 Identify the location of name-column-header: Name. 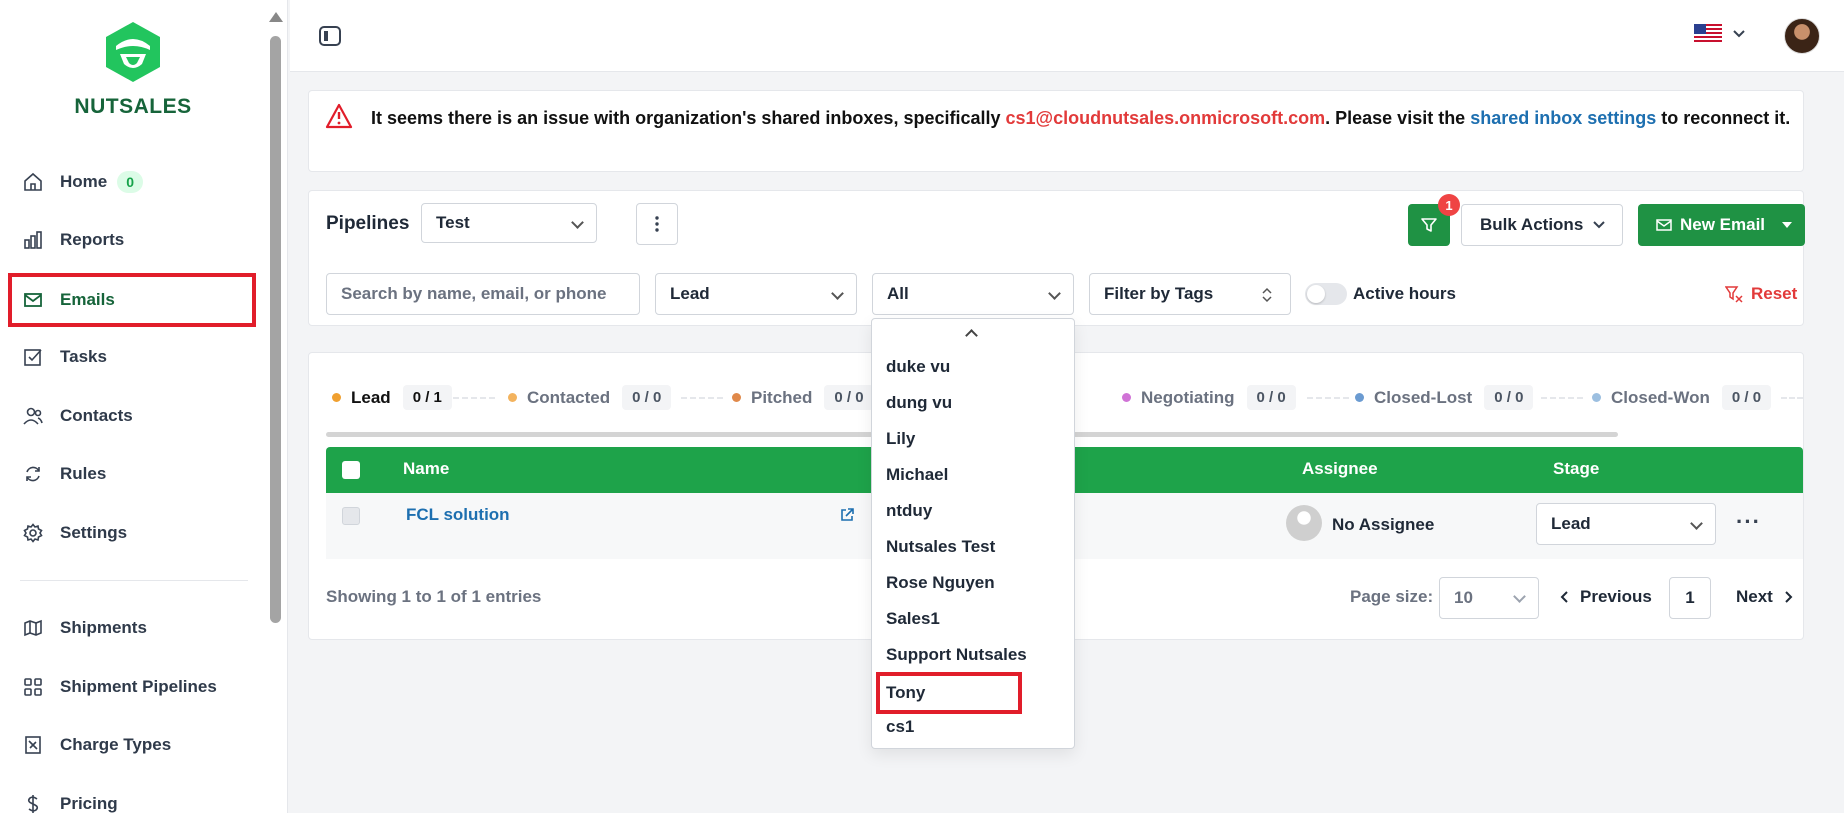
(426, 469).